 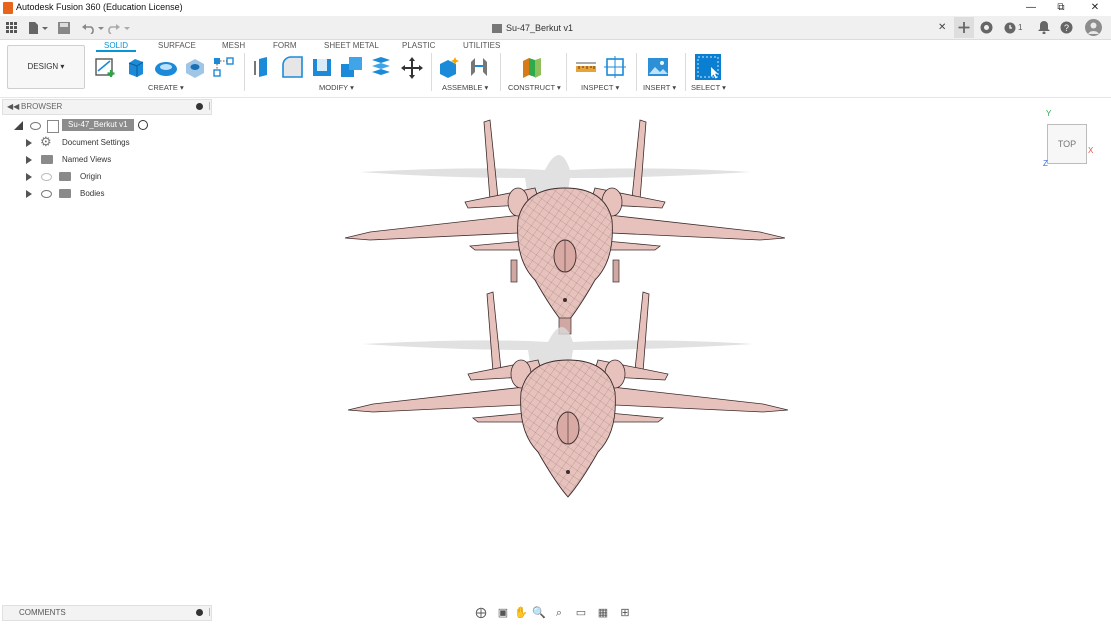 What do you see at coordinates (65, 27) in the screenshot?
I see `save-icon` at bounding box center [65, 27].